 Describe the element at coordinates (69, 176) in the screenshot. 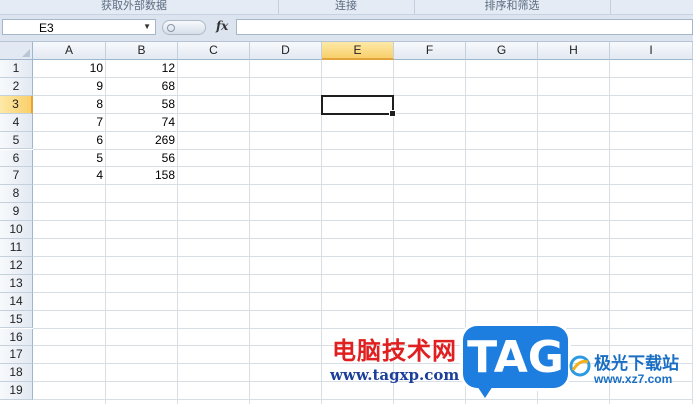

I see `cell-a7: 4` at that location.